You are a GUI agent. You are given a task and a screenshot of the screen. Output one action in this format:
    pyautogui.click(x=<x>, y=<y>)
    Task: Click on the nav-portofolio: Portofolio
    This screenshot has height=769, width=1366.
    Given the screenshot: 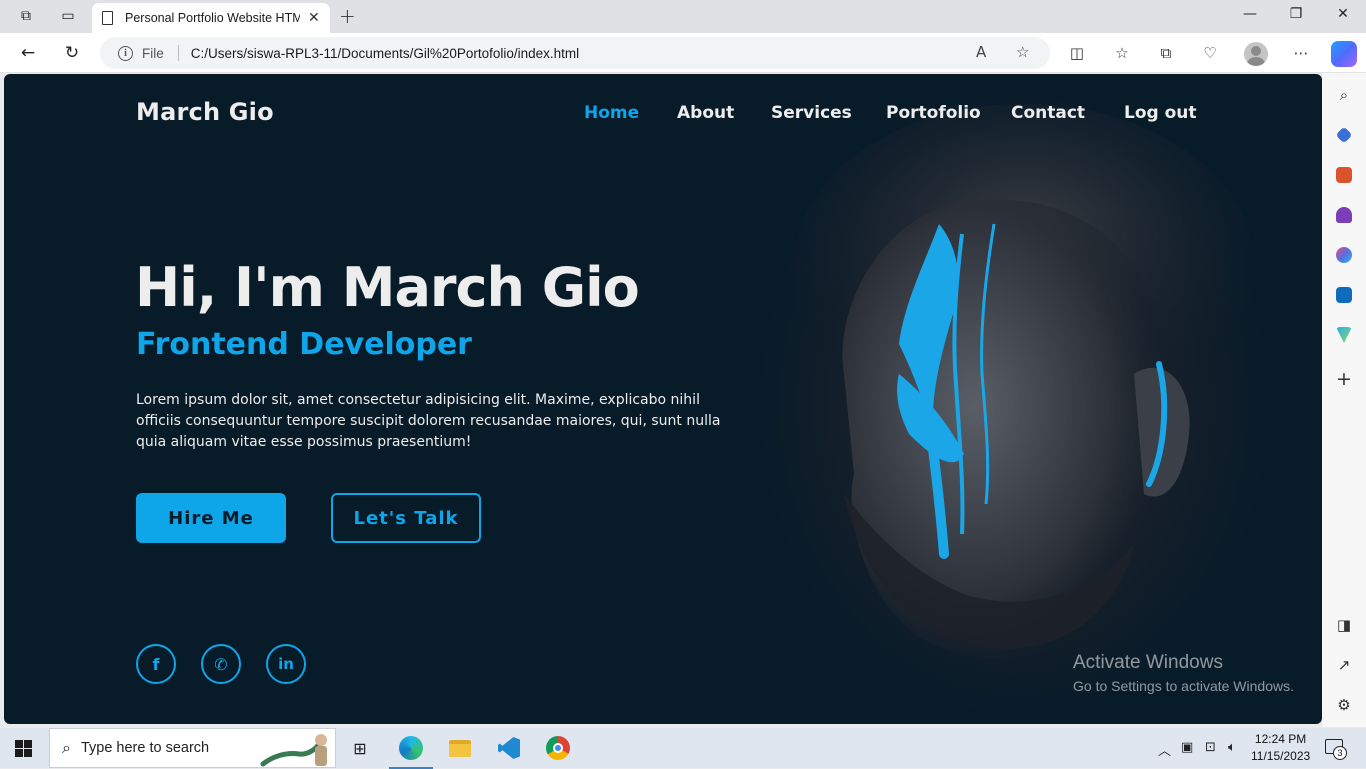 What is the action you would take?
    pyautogui.click(x=933, y=113)
    